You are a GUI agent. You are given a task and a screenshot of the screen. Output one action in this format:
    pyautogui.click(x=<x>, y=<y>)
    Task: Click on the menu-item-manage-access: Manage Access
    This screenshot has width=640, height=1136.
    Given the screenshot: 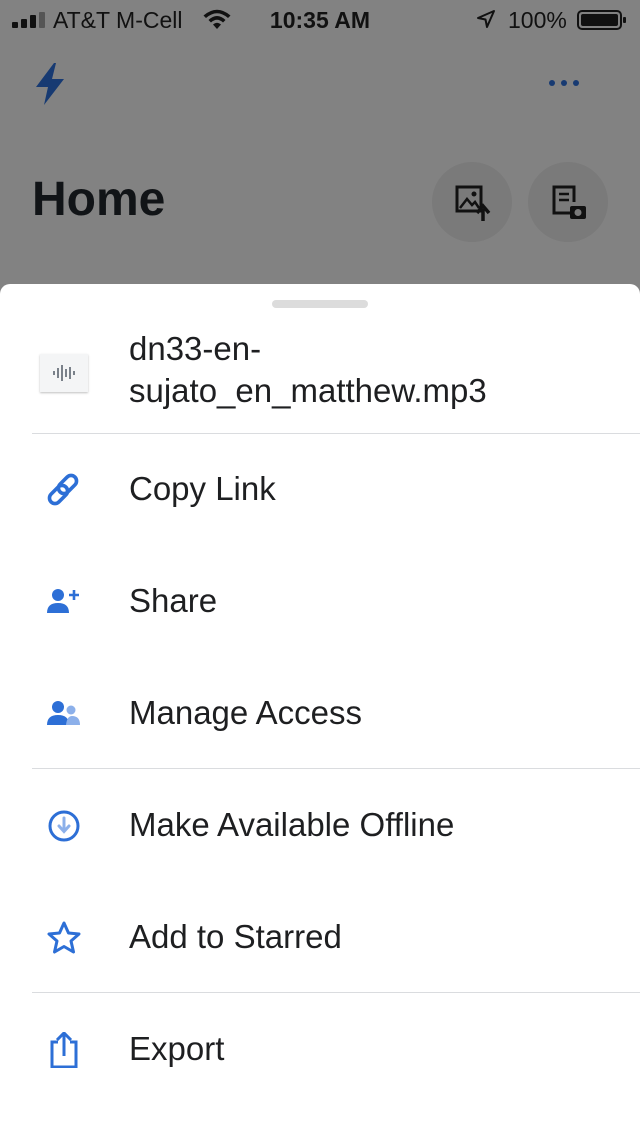 What is the action you would take?
    pyautogui.click(x=320, y=714)
    